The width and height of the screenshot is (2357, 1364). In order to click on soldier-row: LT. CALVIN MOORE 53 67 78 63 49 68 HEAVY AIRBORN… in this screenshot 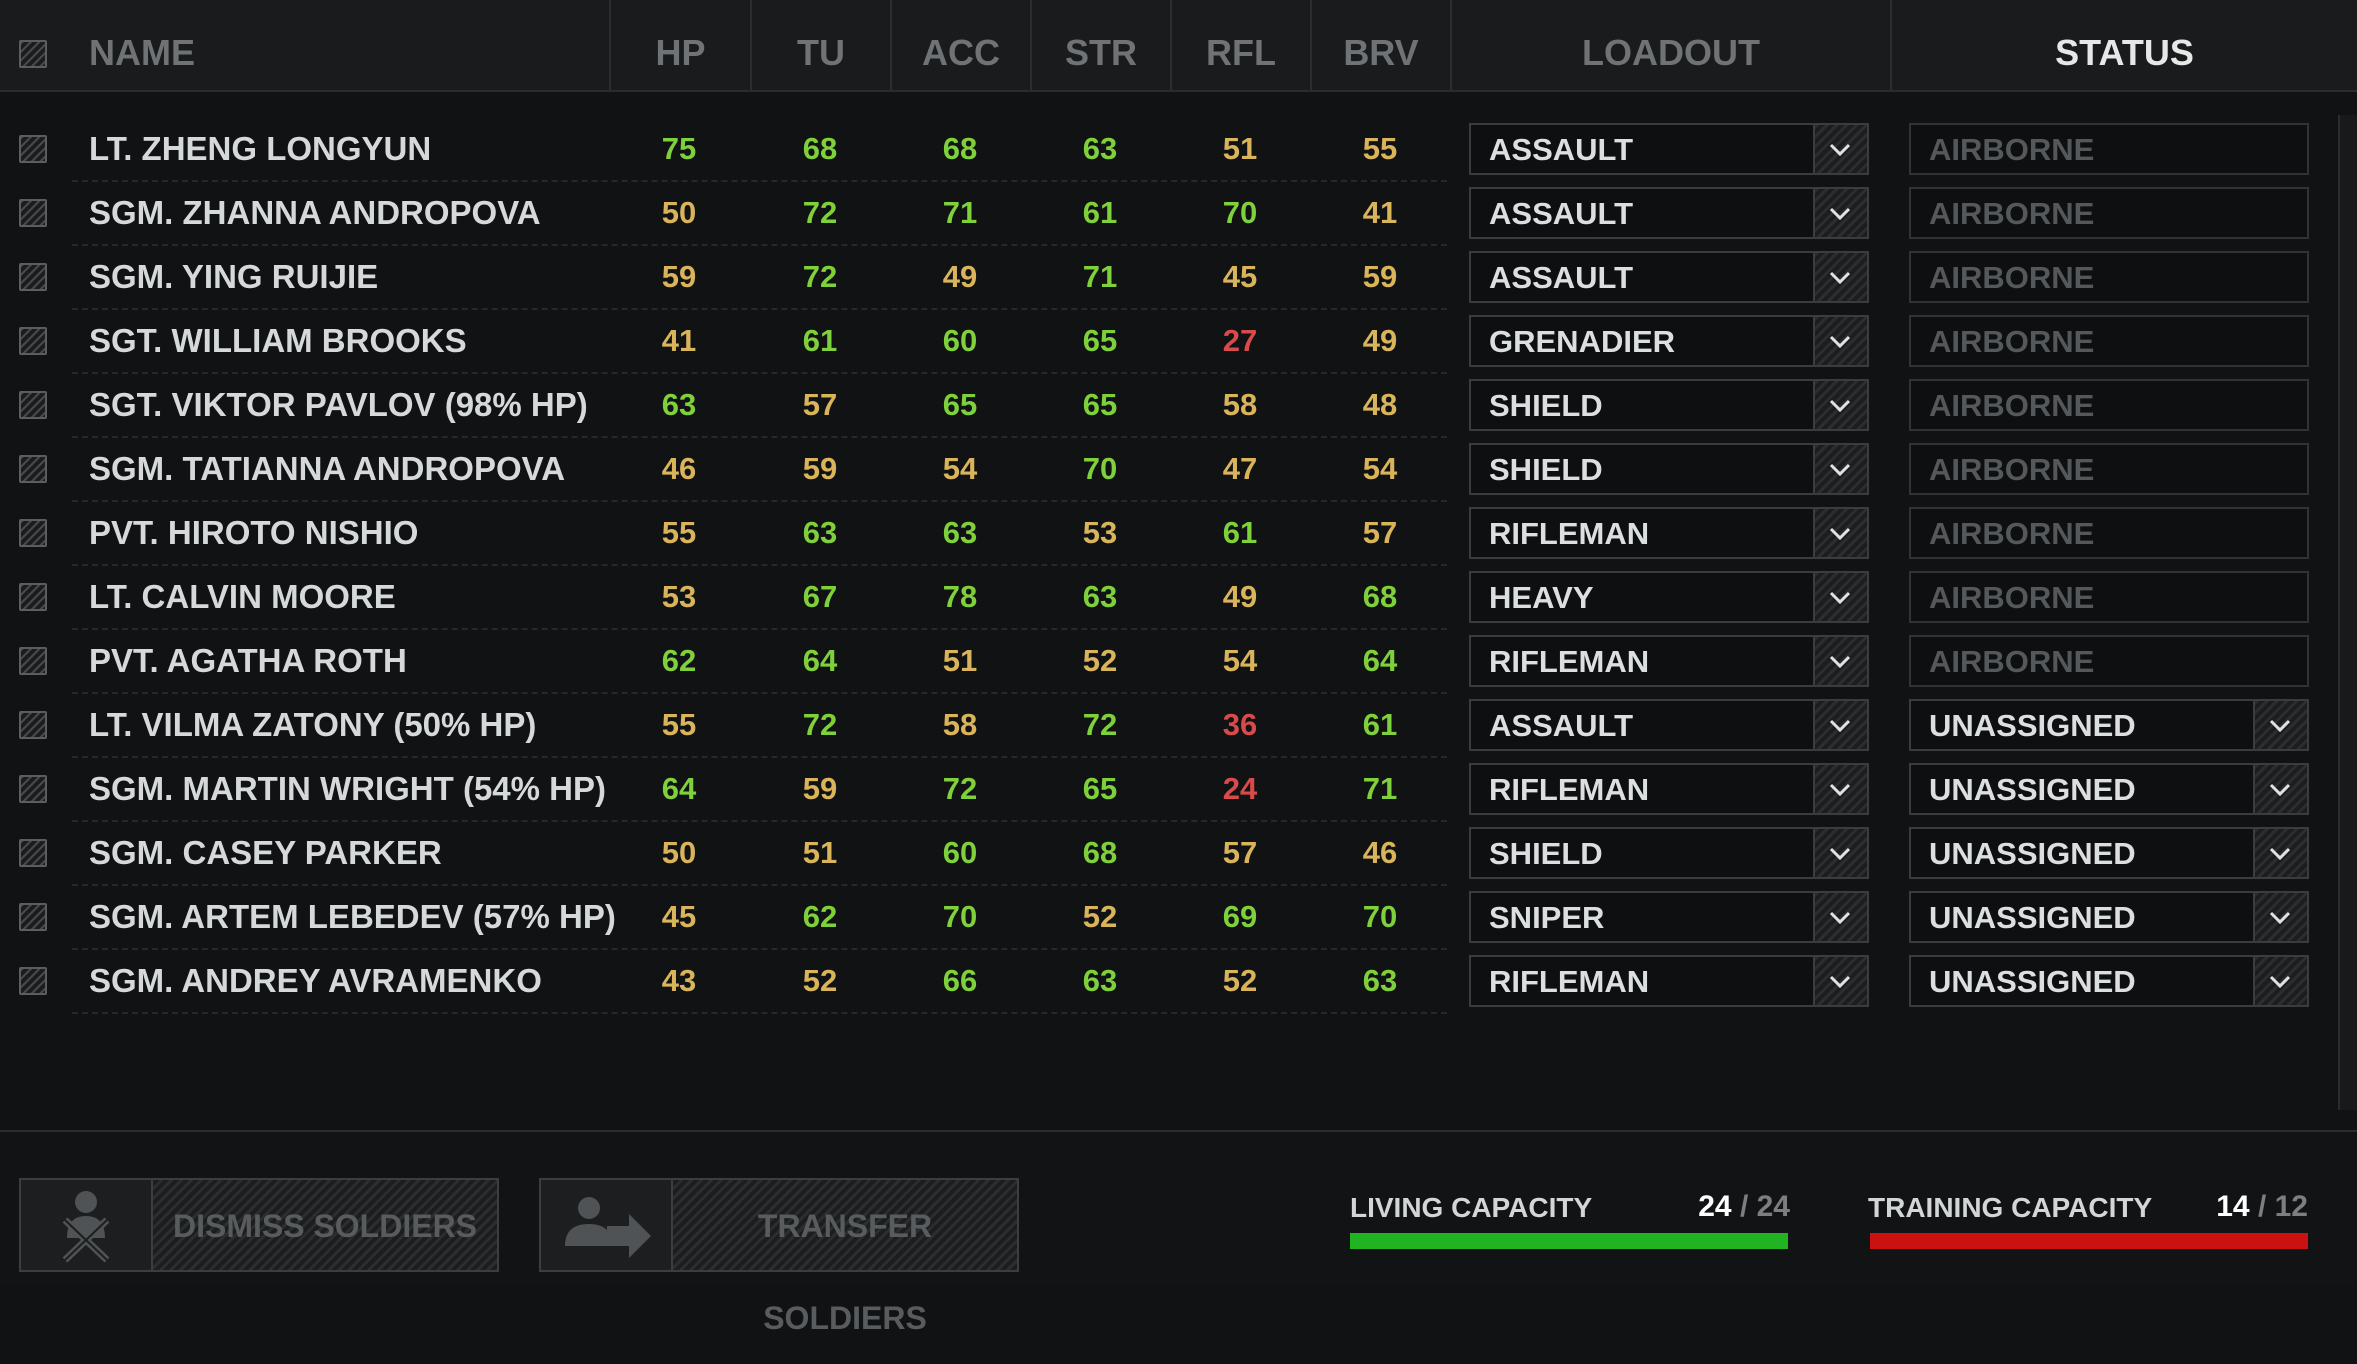, I will do `click(1178, 597)`.